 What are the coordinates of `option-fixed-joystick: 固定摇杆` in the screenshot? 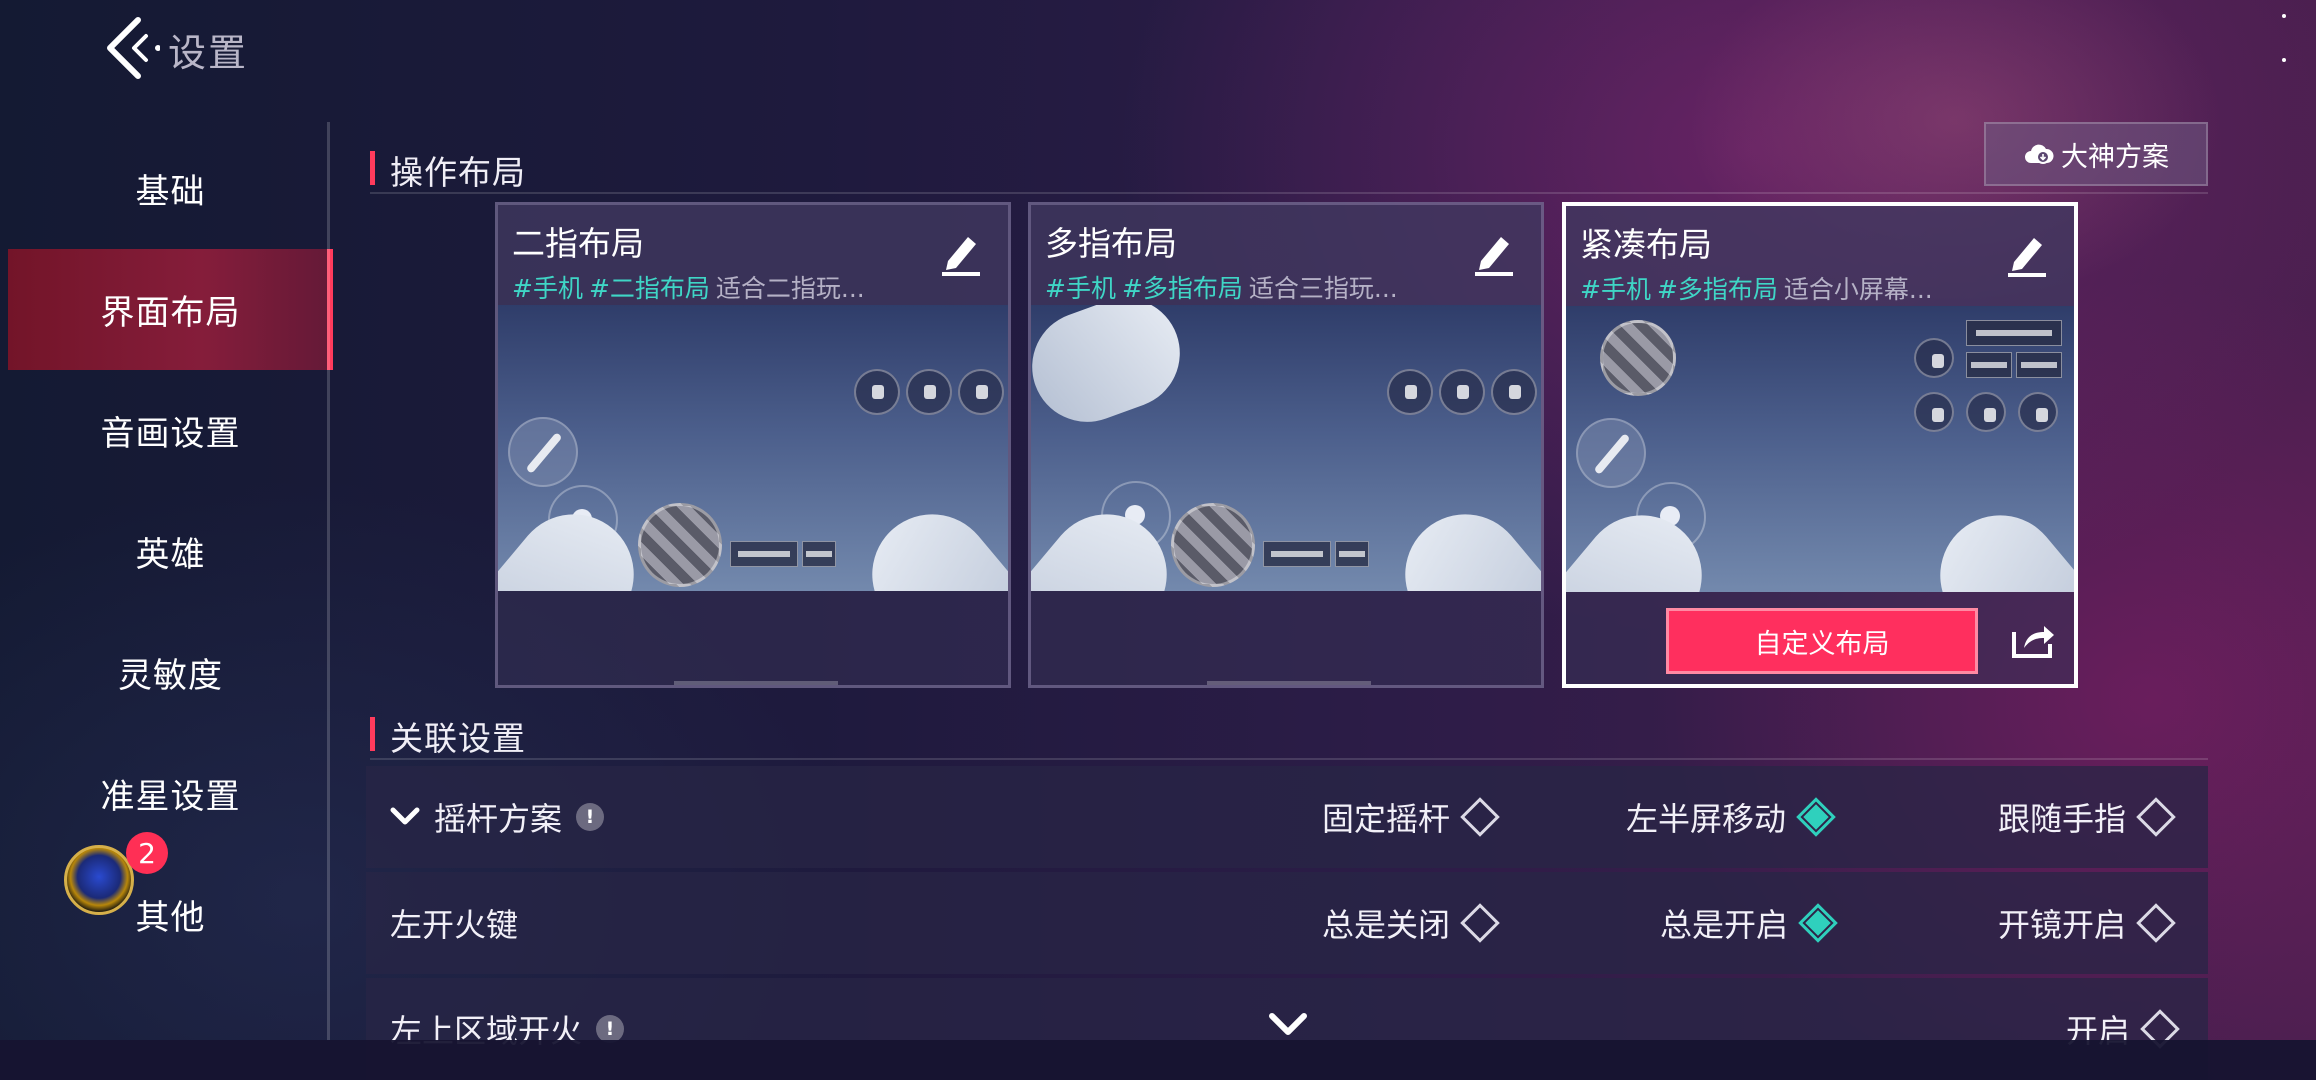 It's located at (1411, 817).